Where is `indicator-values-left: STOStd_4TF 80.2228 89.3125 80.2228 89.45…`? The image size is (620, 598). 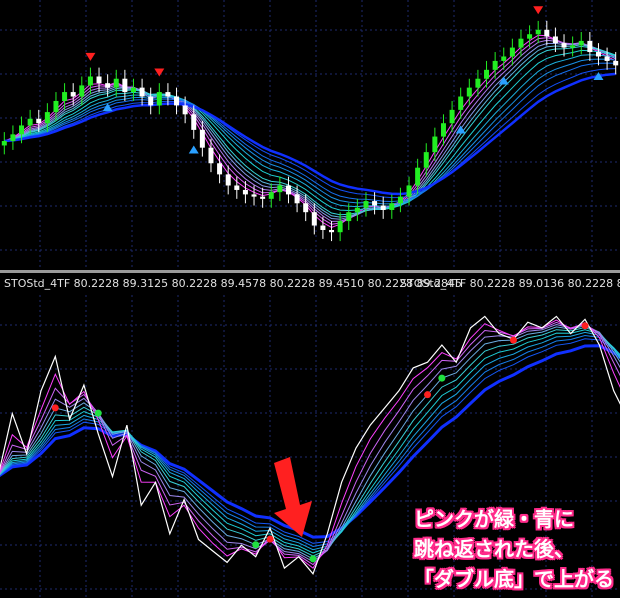 indicator-values-left: STOStd_4TF 80.2228 89.3125 80.2228 89.45… is located at coordinates (233, 283).